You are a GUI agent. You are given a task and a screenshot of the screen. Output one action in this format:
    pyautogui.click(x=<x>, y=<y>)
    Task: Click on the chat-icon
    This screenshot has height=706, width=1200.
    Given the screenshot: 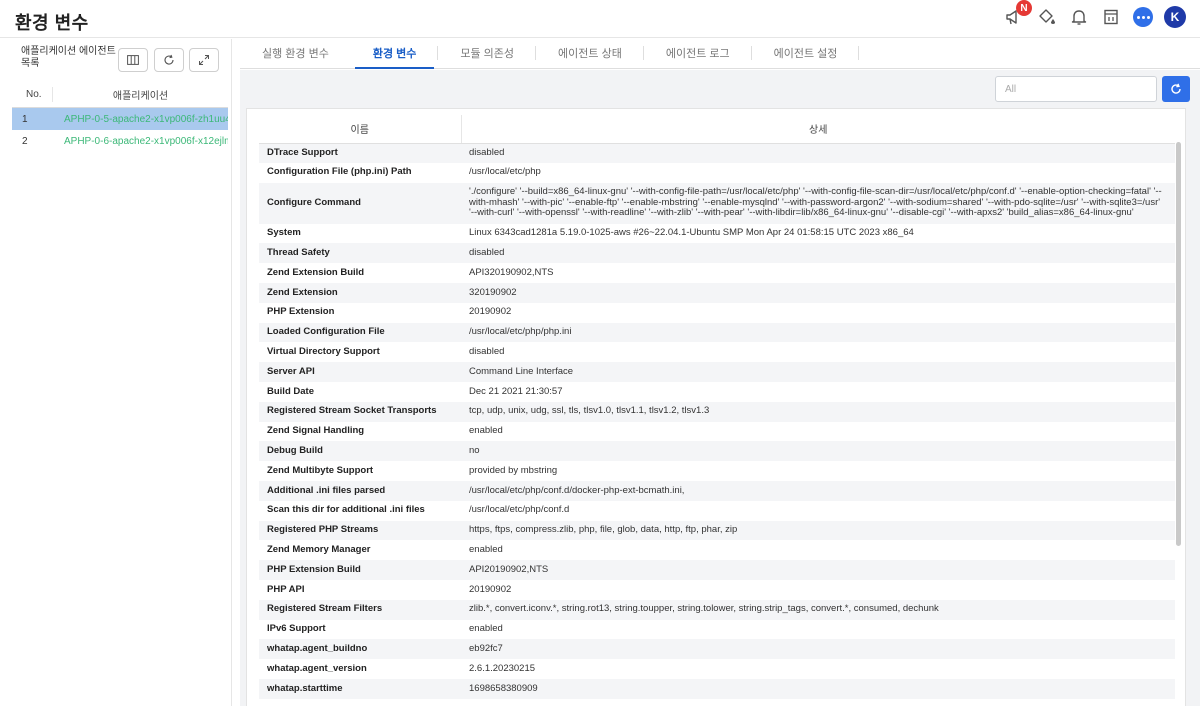 What is the action you would take?
    pyautogui.click(x=1143, y=17)
    